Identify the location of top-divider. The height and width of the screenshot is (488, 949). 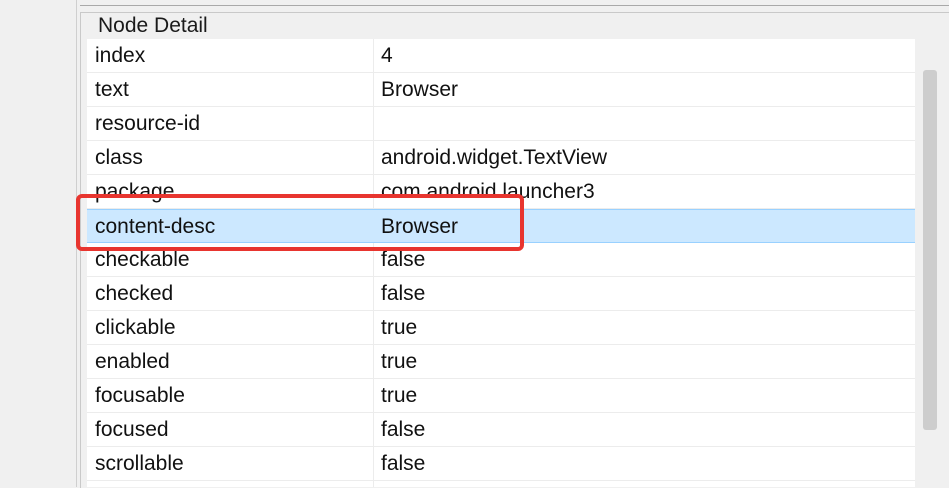
(514, 5).